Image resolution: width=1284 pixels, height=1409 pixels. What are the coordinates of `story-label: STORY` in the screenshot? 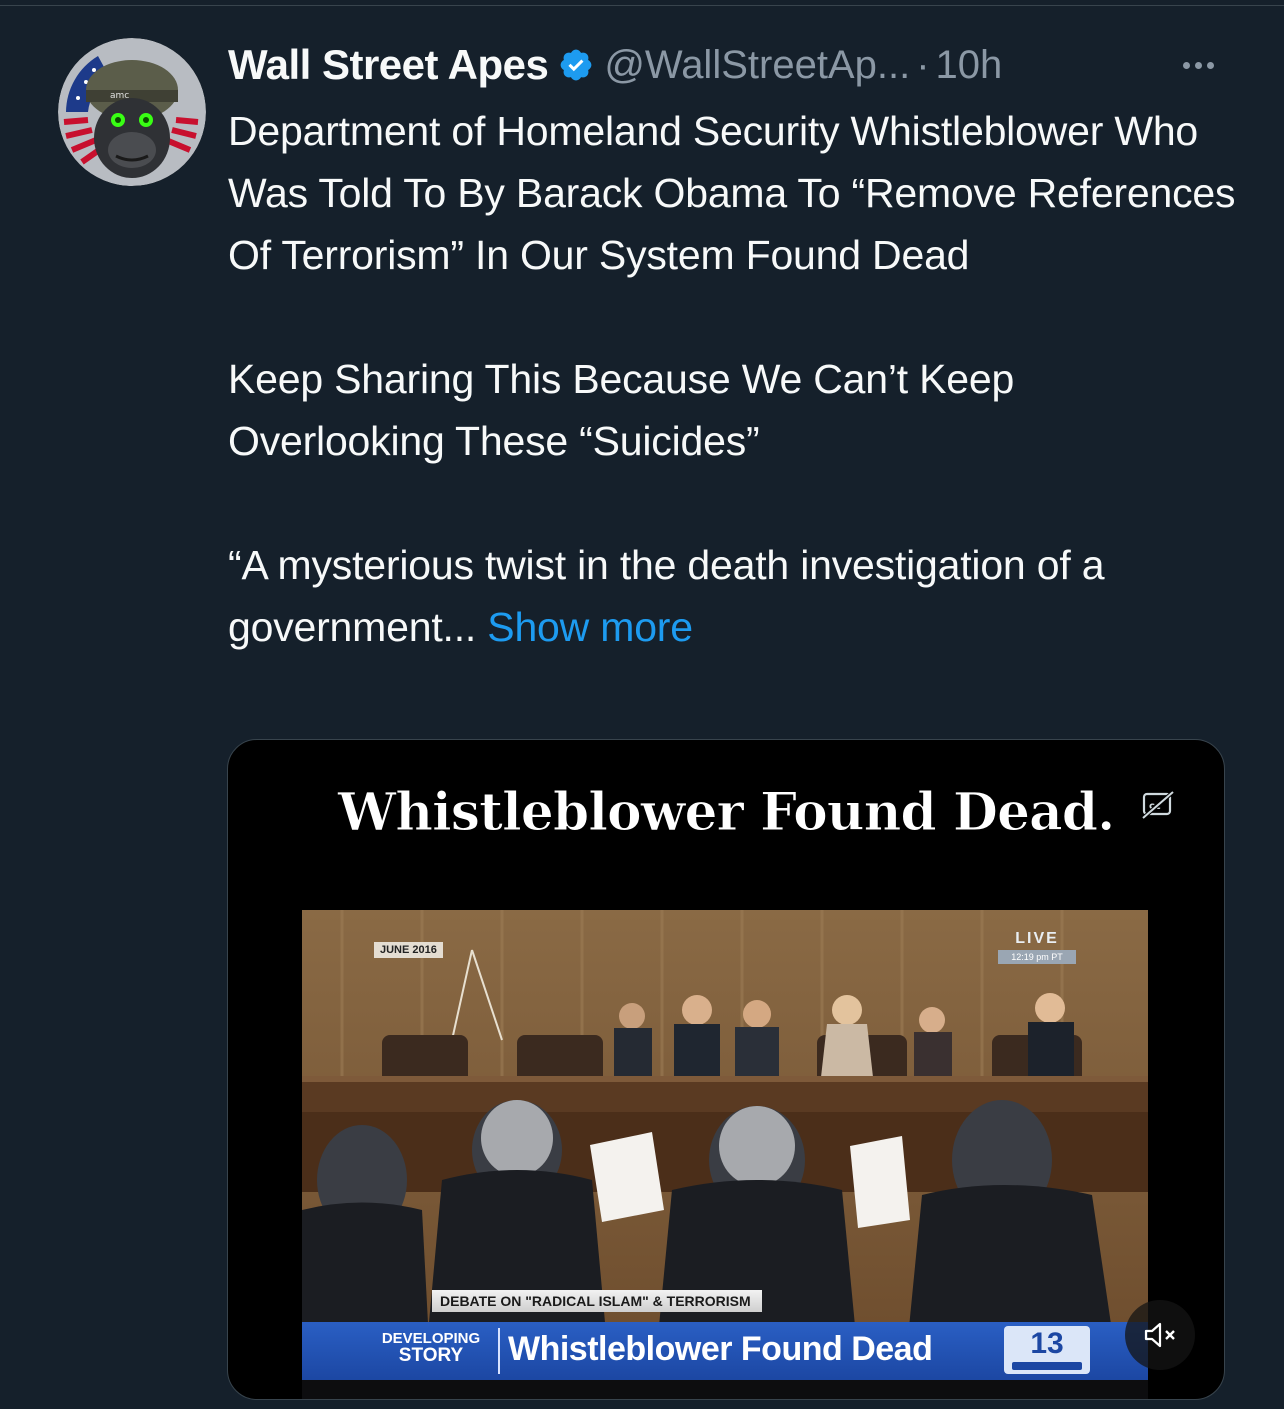 It's located at (431, 1355).